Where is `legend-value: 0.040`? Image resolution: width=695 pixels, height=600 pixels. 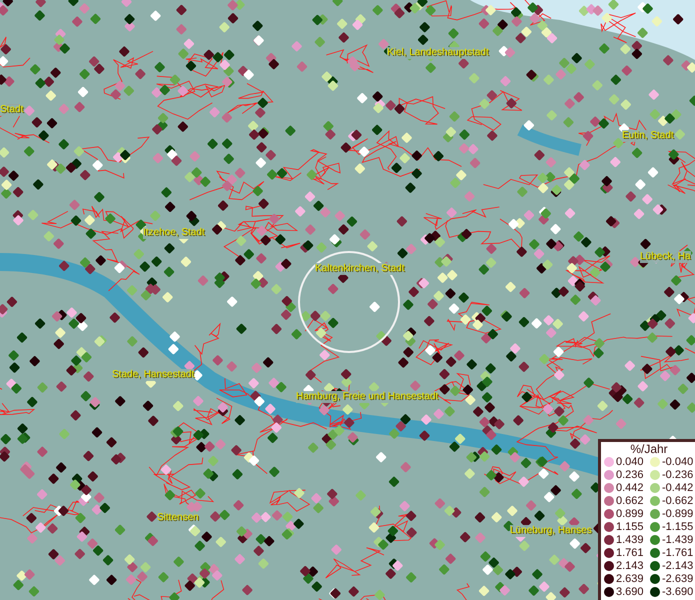 legend-value: 0.040 is located at coordinates (630, 462).